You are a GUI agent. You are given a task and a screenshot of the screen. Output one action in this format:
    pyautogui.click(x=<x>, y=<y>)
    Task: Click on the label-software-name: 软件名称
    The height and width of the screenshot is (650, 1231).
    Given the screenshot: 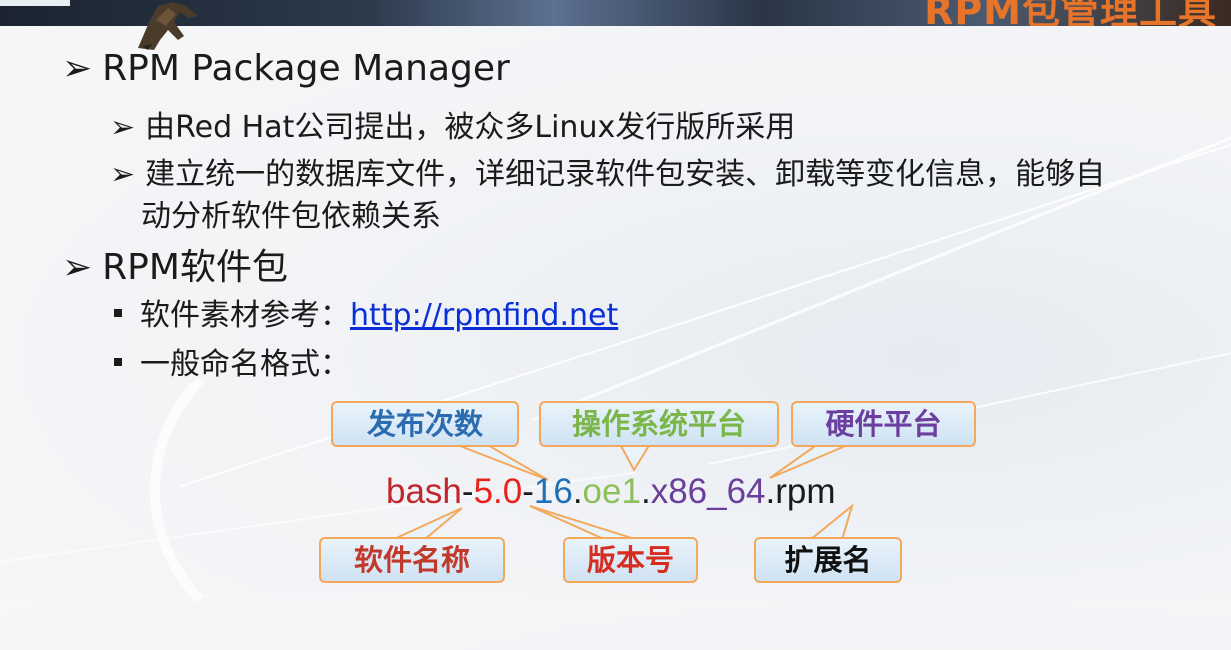 What is the action you would take?
    pyautogui.click(x=412, y=560)
    